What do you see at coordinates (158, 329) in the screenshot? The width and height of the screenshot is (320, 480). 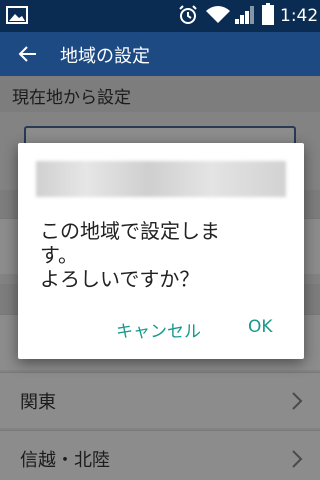 I see `cancel-button: キャンセル` at bounding box center [158, 329].